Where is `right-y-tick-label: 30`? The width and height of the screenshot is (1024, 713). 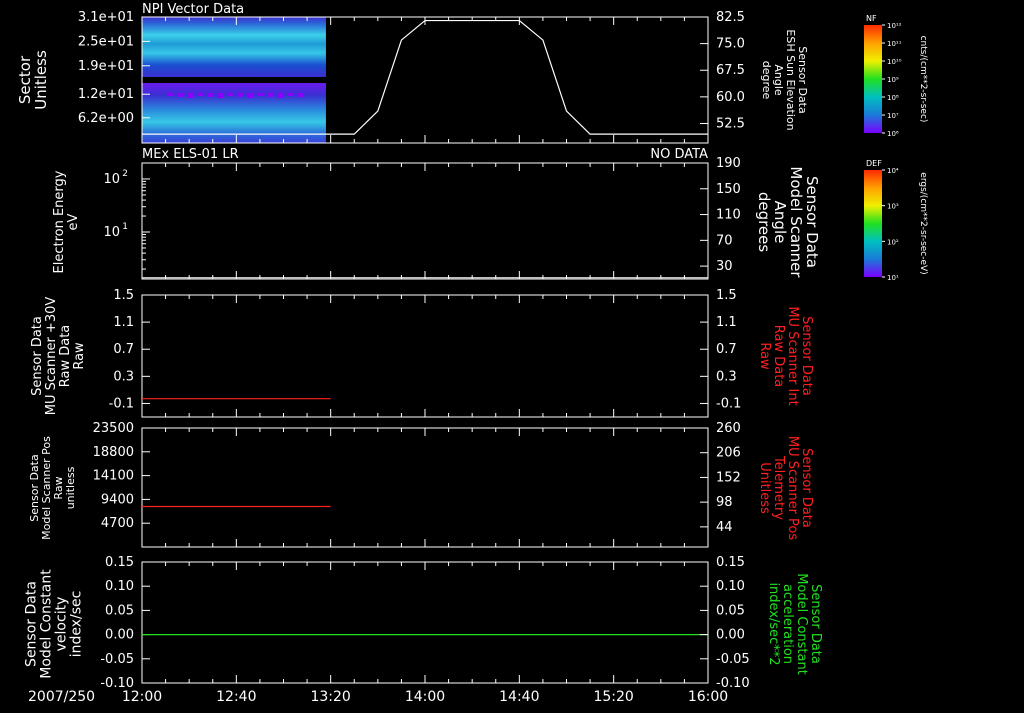 right-y-tick-label: 30 is located at coordinates (724, 266).